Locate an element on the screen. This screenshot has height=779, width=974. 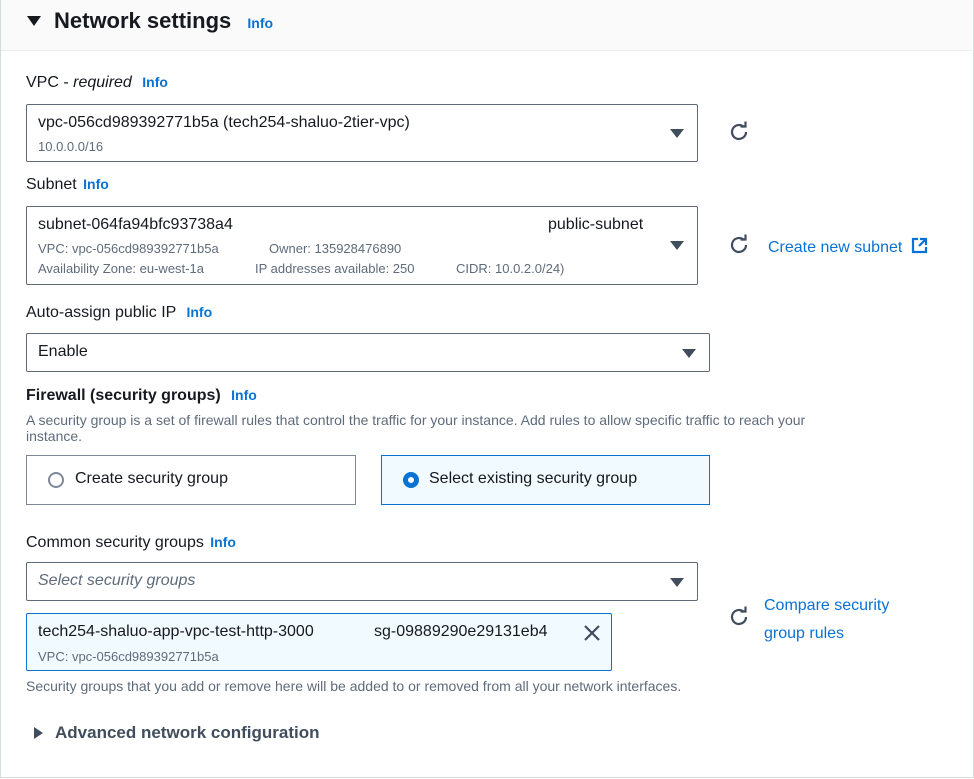
vpc-cidr: 10.0.0.0/16 is located at coordinates (71, 146).